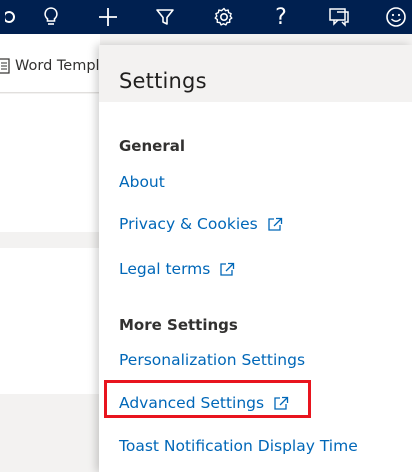 The width and height of the screenshot is (412, 472). I want to click on about-link: About, so click(142, 182).